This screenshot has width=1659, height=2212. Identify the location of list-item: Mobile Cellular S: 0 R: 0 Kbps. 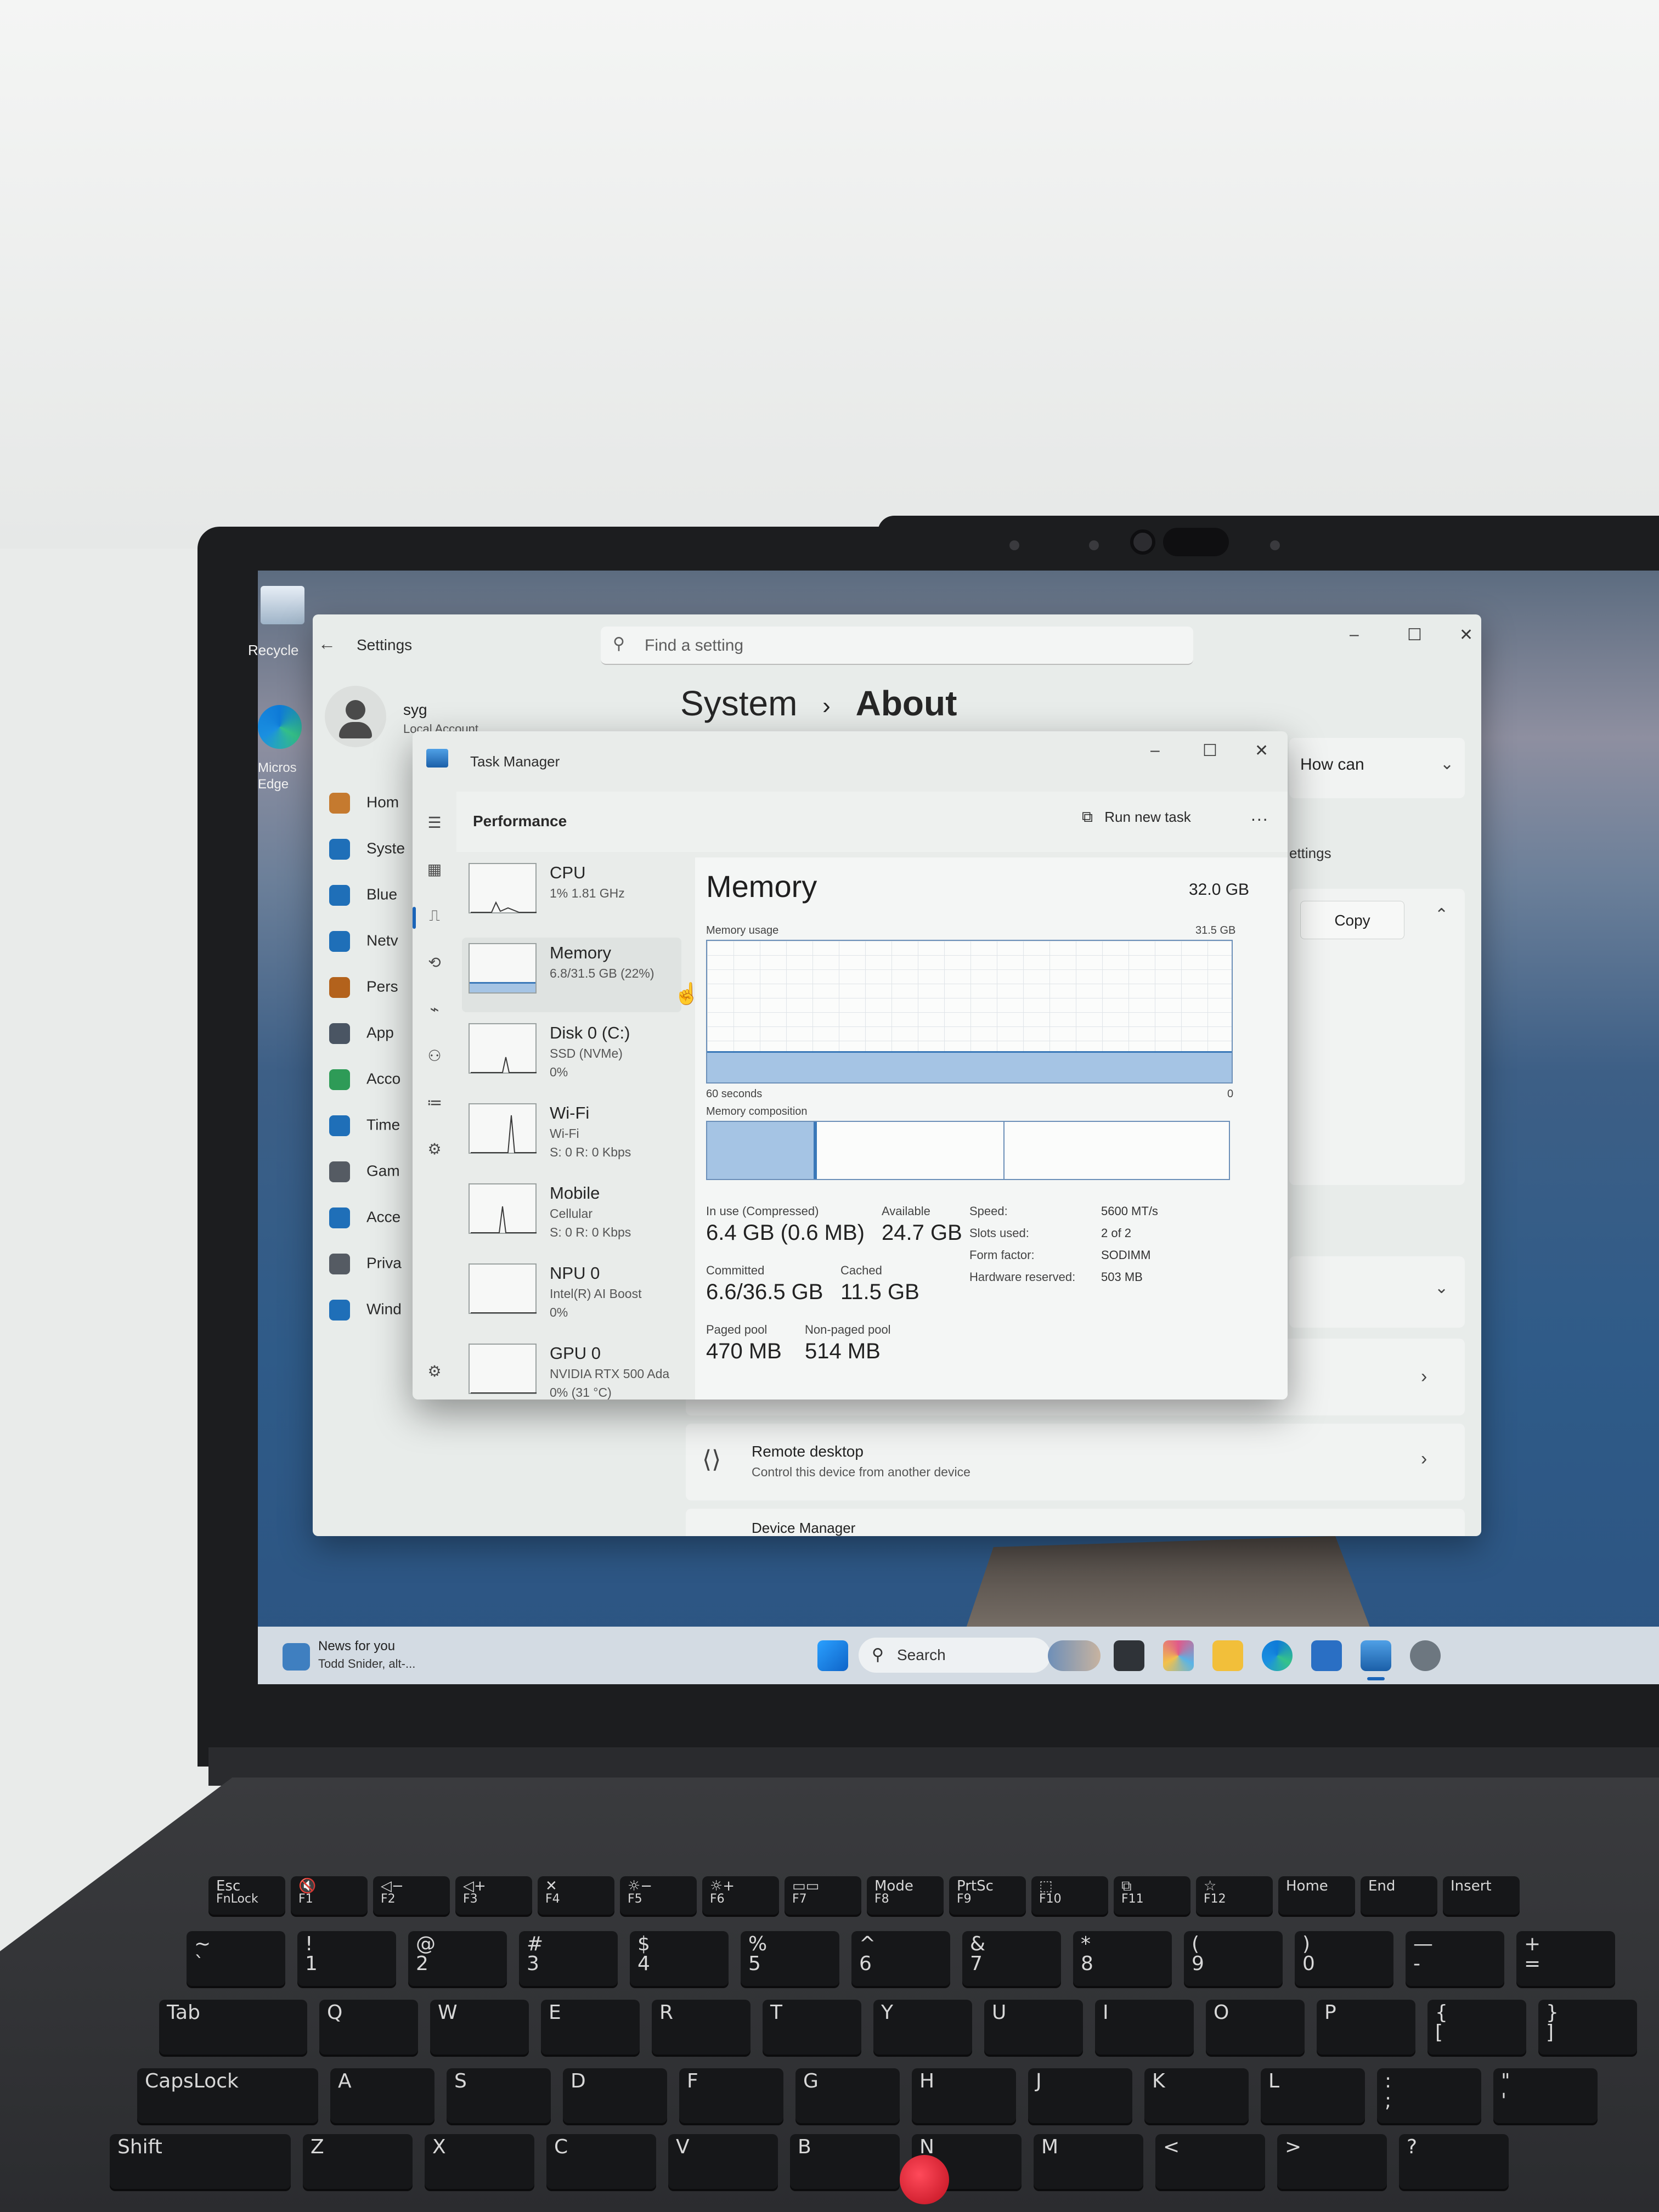
(572, 1215).